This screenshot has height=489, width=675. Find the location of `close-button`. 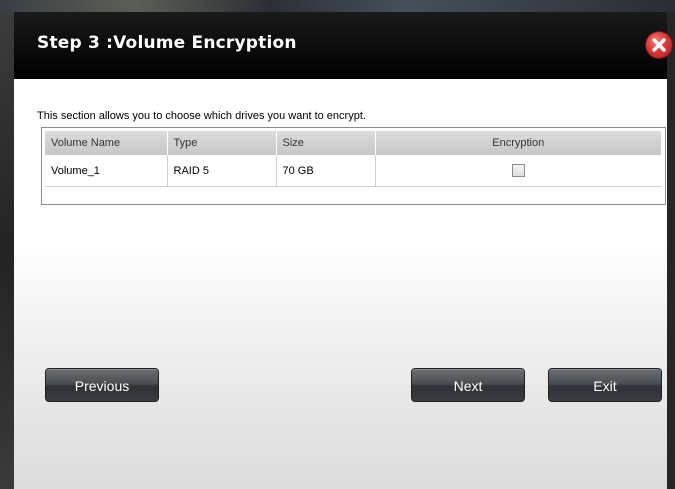

close-button is located at coordinates (659, 45).